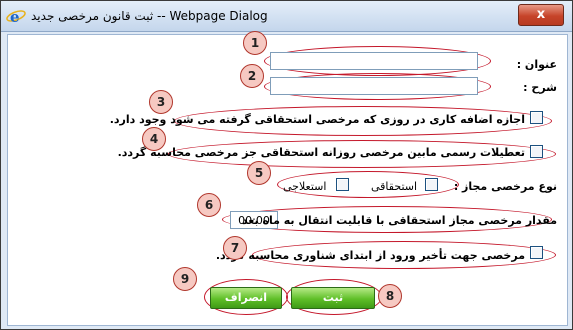 The image size is (573, 330). Describe the element at coordinates (540, 87) in the screenshot. I see `description-label: شرح :` at that location.